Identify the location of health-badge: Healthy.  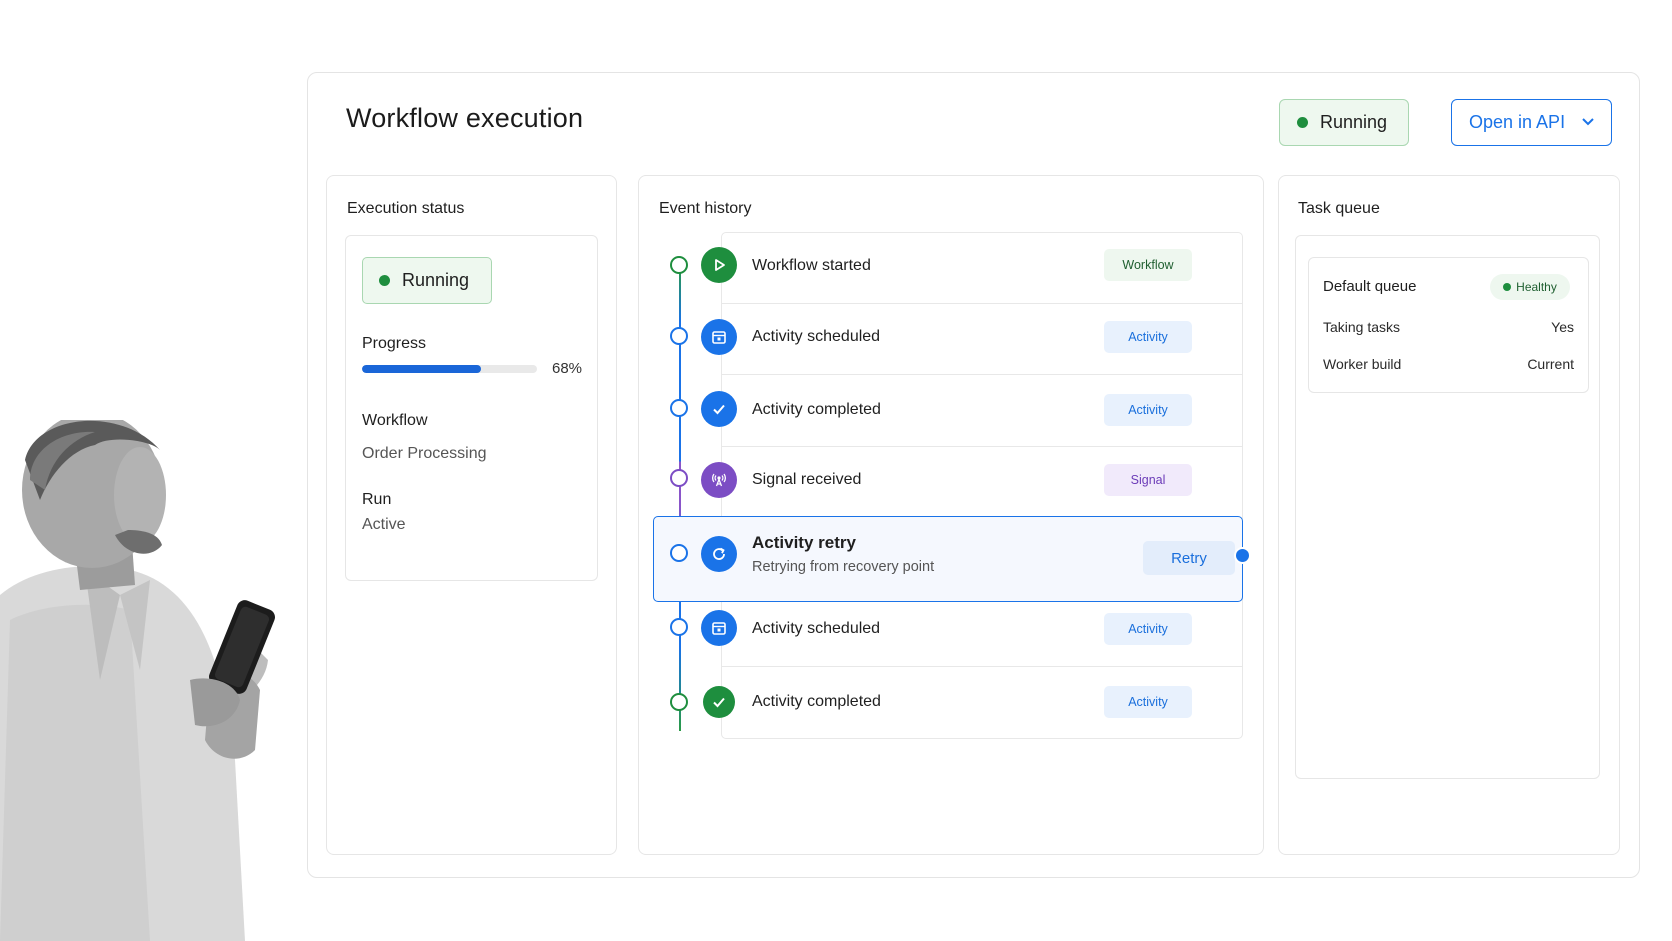
(1530, 287).